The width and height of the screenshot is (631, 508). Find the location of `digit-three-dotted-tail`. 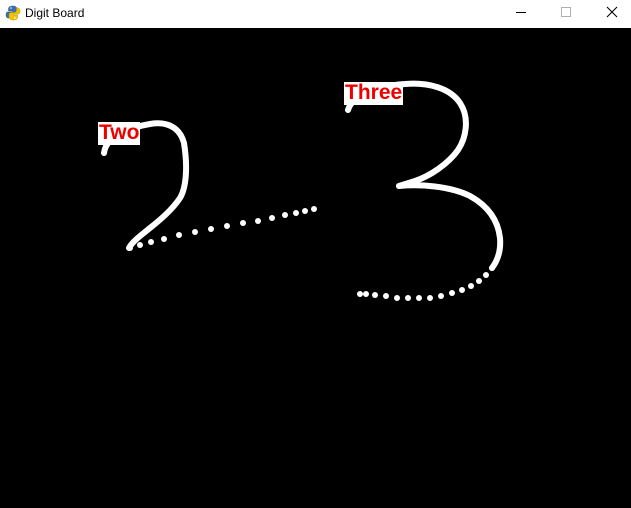

digit-three-dotted-tail is located at coordinates (426, 283).